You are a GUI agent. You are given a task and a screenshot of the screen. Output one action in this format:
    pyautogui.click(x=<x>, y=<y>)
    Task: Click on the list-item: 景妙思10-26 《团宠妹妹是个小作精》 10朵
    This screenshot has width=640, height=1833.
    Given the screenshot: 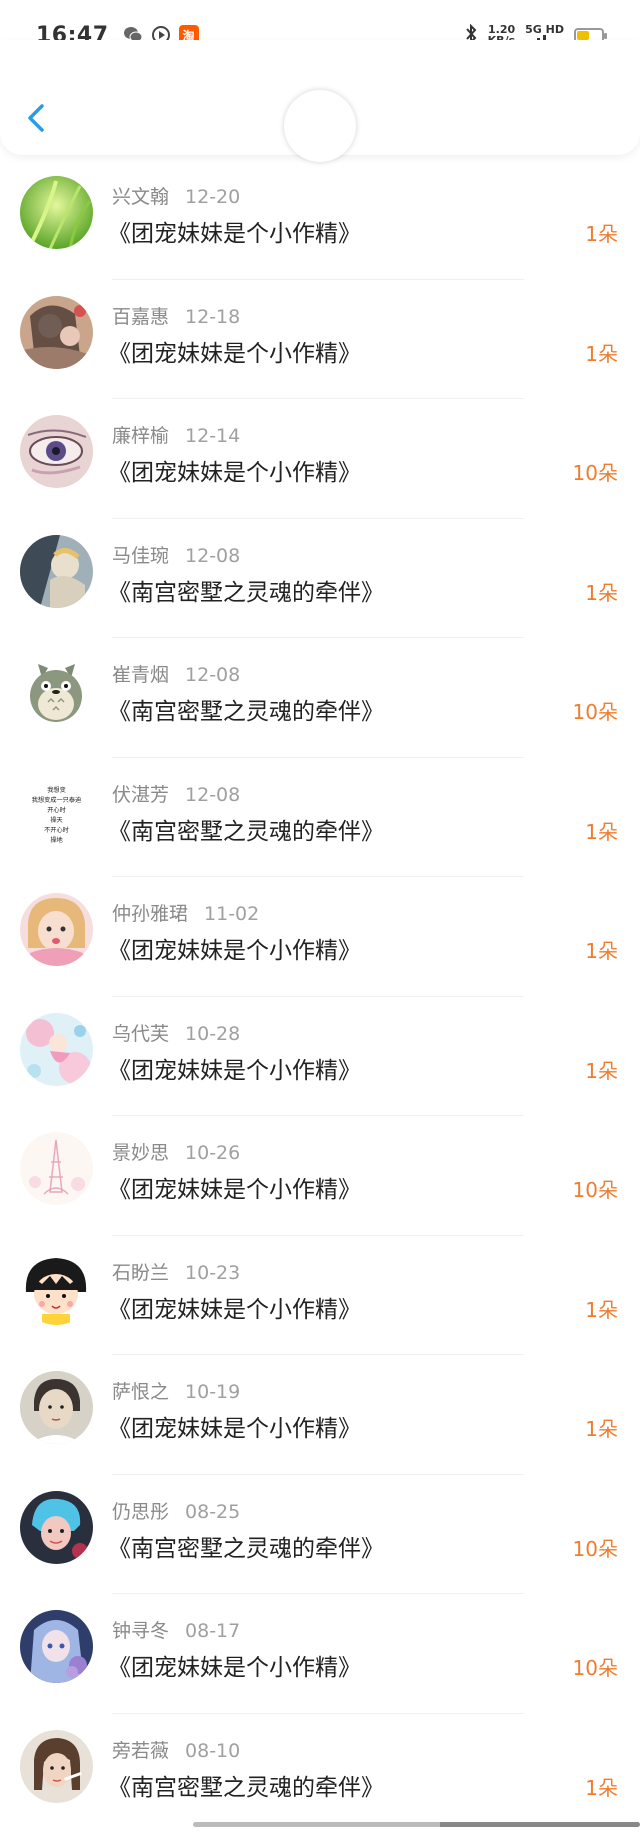 What is the action you would take?
    pyautogui.click(x=320, y=1176)
    